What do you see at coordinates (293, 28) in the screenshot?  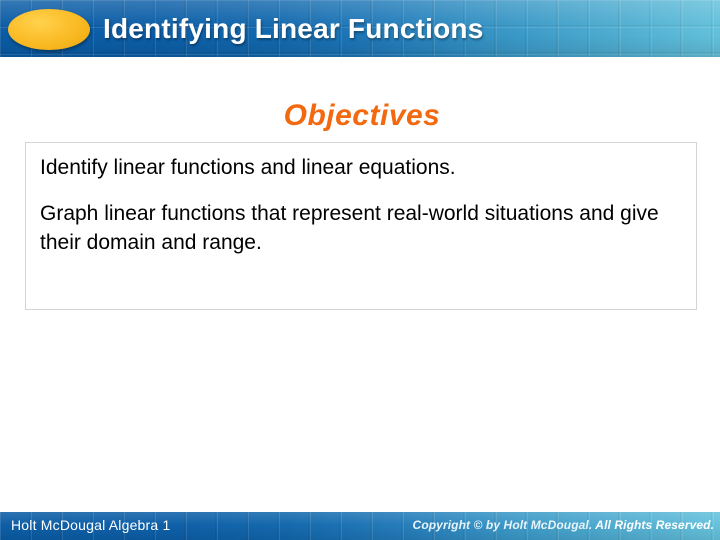 I see `slide-title: Identifying Linear Functions` at bounding box center [293, 28].